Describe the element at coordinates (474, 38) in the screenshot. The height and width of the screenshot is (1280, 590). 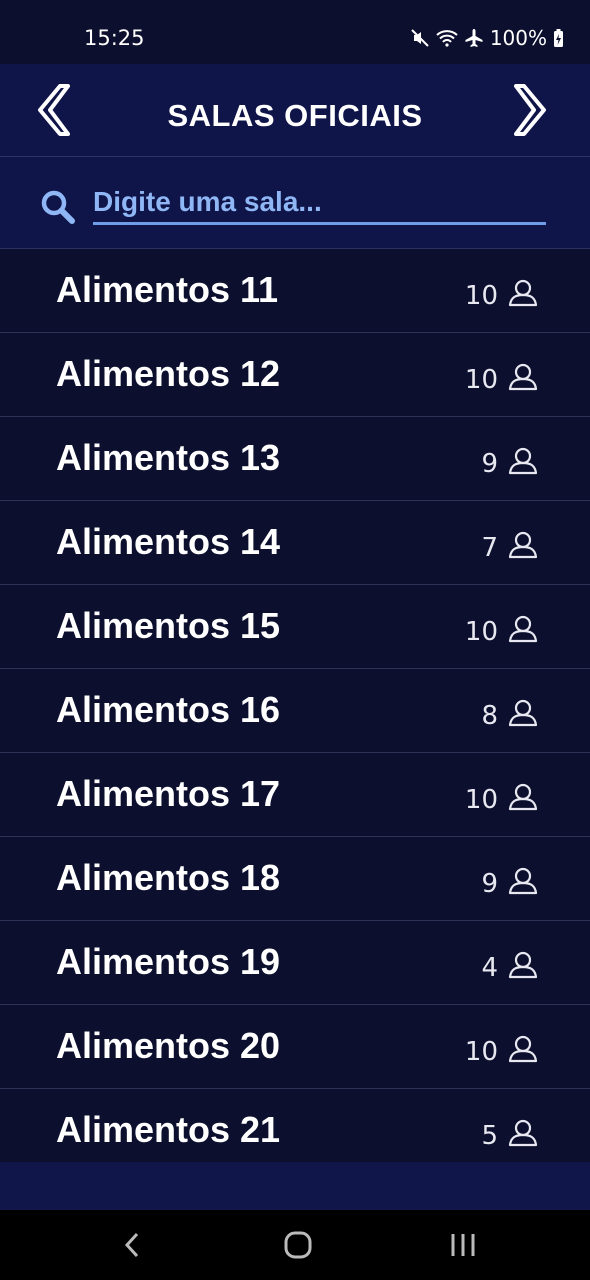
I see `airplane-icon` at that location.